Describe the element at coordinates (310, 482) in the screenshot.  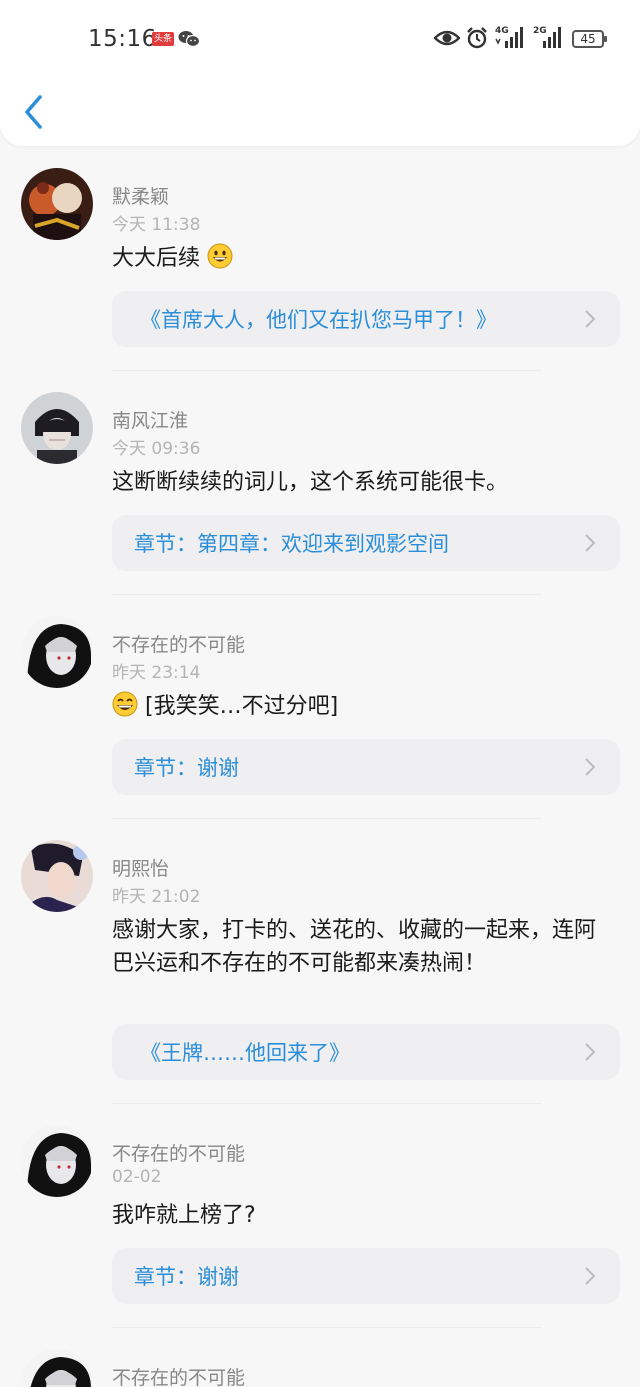
I see `comment-text: 这断断续续的词儿，这个系统可能很卡。` at that location.